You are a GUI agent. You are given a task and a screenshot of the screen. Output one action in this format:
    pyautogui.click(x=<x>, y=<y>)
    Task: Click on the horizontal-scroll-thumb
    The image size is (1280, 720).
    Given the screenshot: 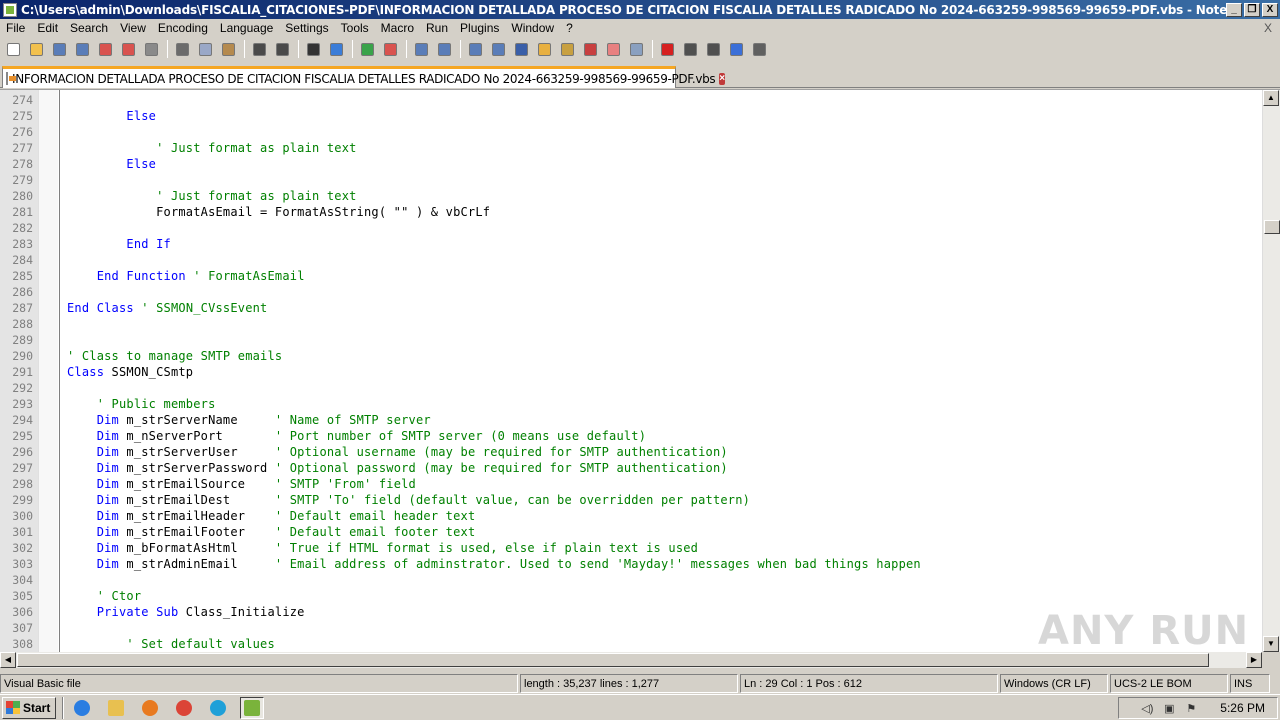 What is the action you would take?
    pyautogui.click(x=613, y=660)
    